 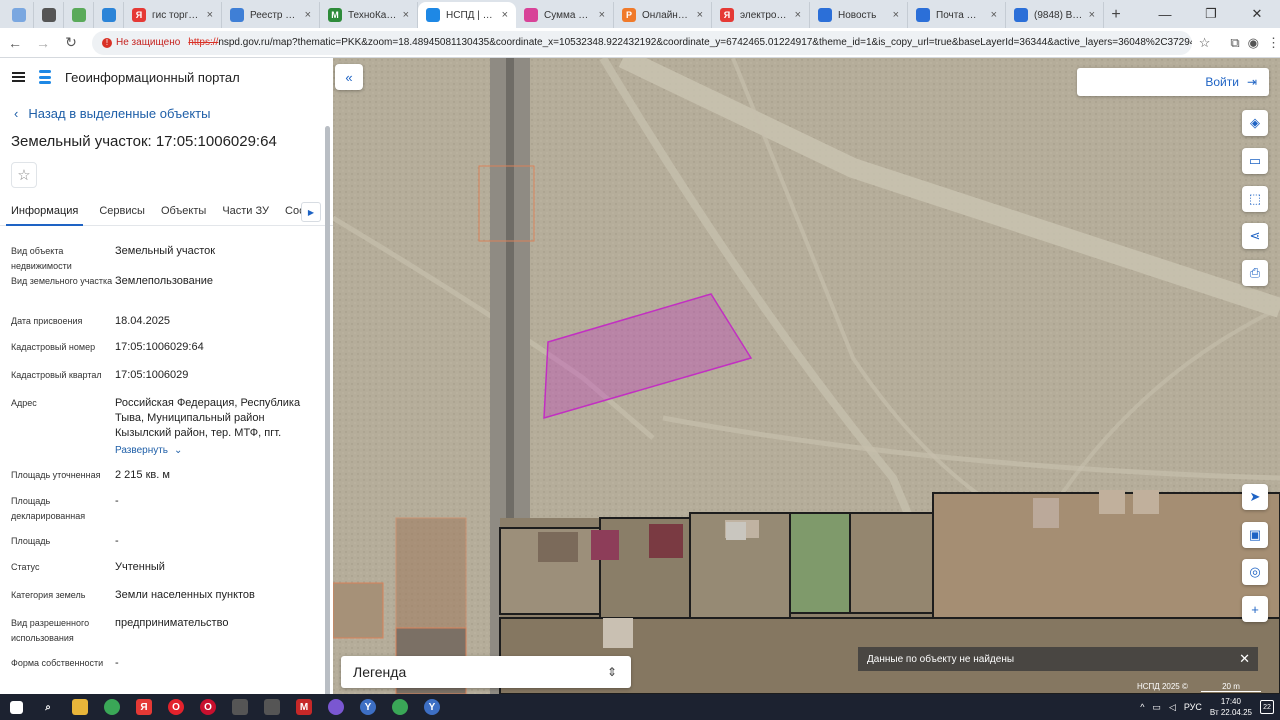 I want to click on start-button, so click(x=16, y=707).